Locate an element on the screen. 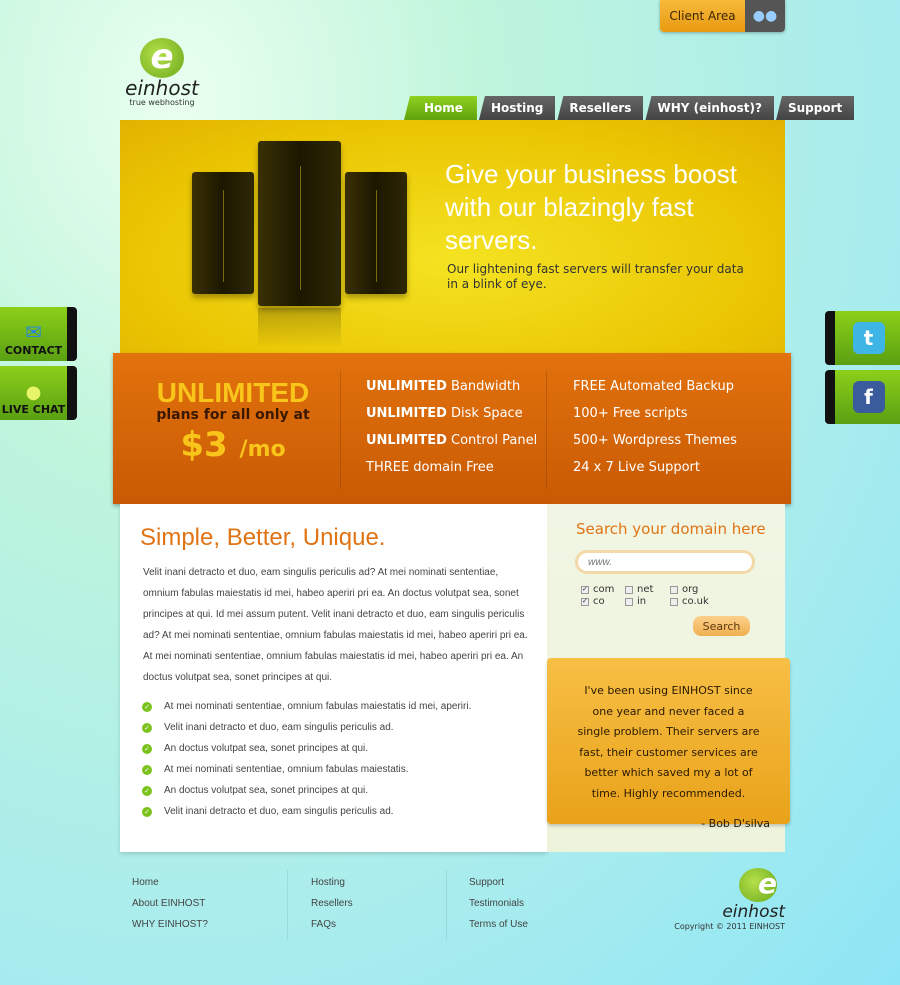 This screenshot has width=900, height=985. tld-label: co.uk is located at coordinates (695, 601).